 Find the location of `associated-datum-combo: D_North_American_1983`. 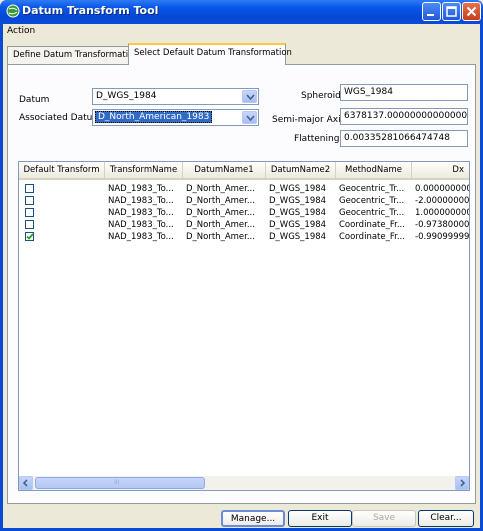

associated-datum-combo: D_North_American_1983 is located at coordinates (175, 117).